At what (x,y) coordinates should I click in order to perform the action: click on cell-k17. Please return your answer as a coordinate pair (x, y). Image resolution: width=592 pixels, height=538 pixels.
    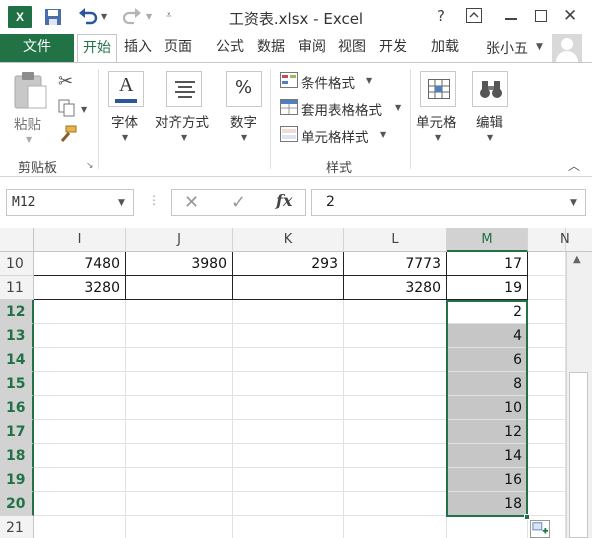
    Looking at the image, I should click on (288, 432).